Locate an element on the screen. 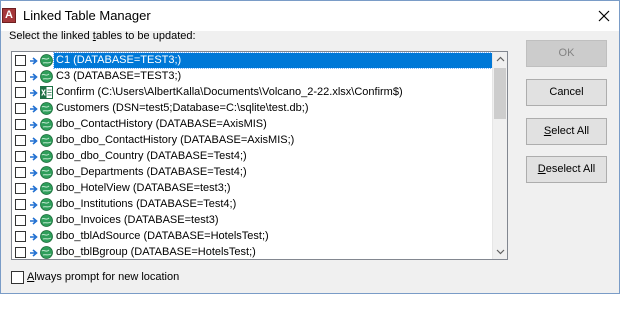 The height and width of the screenshot is (320, 630). cancel-button: Cancel is located at coordinates (566, 92).